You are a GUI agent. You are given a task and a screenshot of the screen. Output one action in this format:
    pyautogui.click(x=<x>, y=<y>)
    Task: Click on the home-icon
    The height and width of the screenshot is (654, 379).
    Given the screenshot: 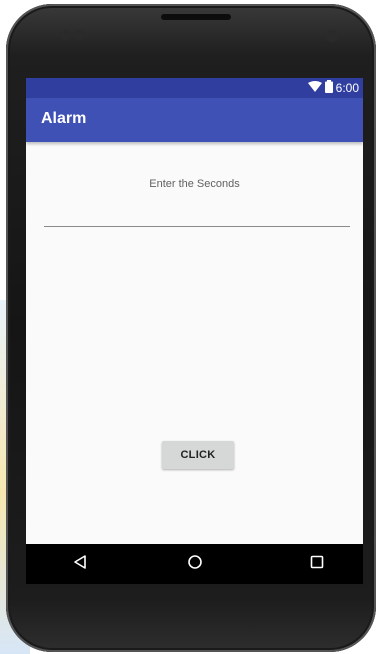 What is the action you would take?
    pyautogui.click(x=195, y=564)
    